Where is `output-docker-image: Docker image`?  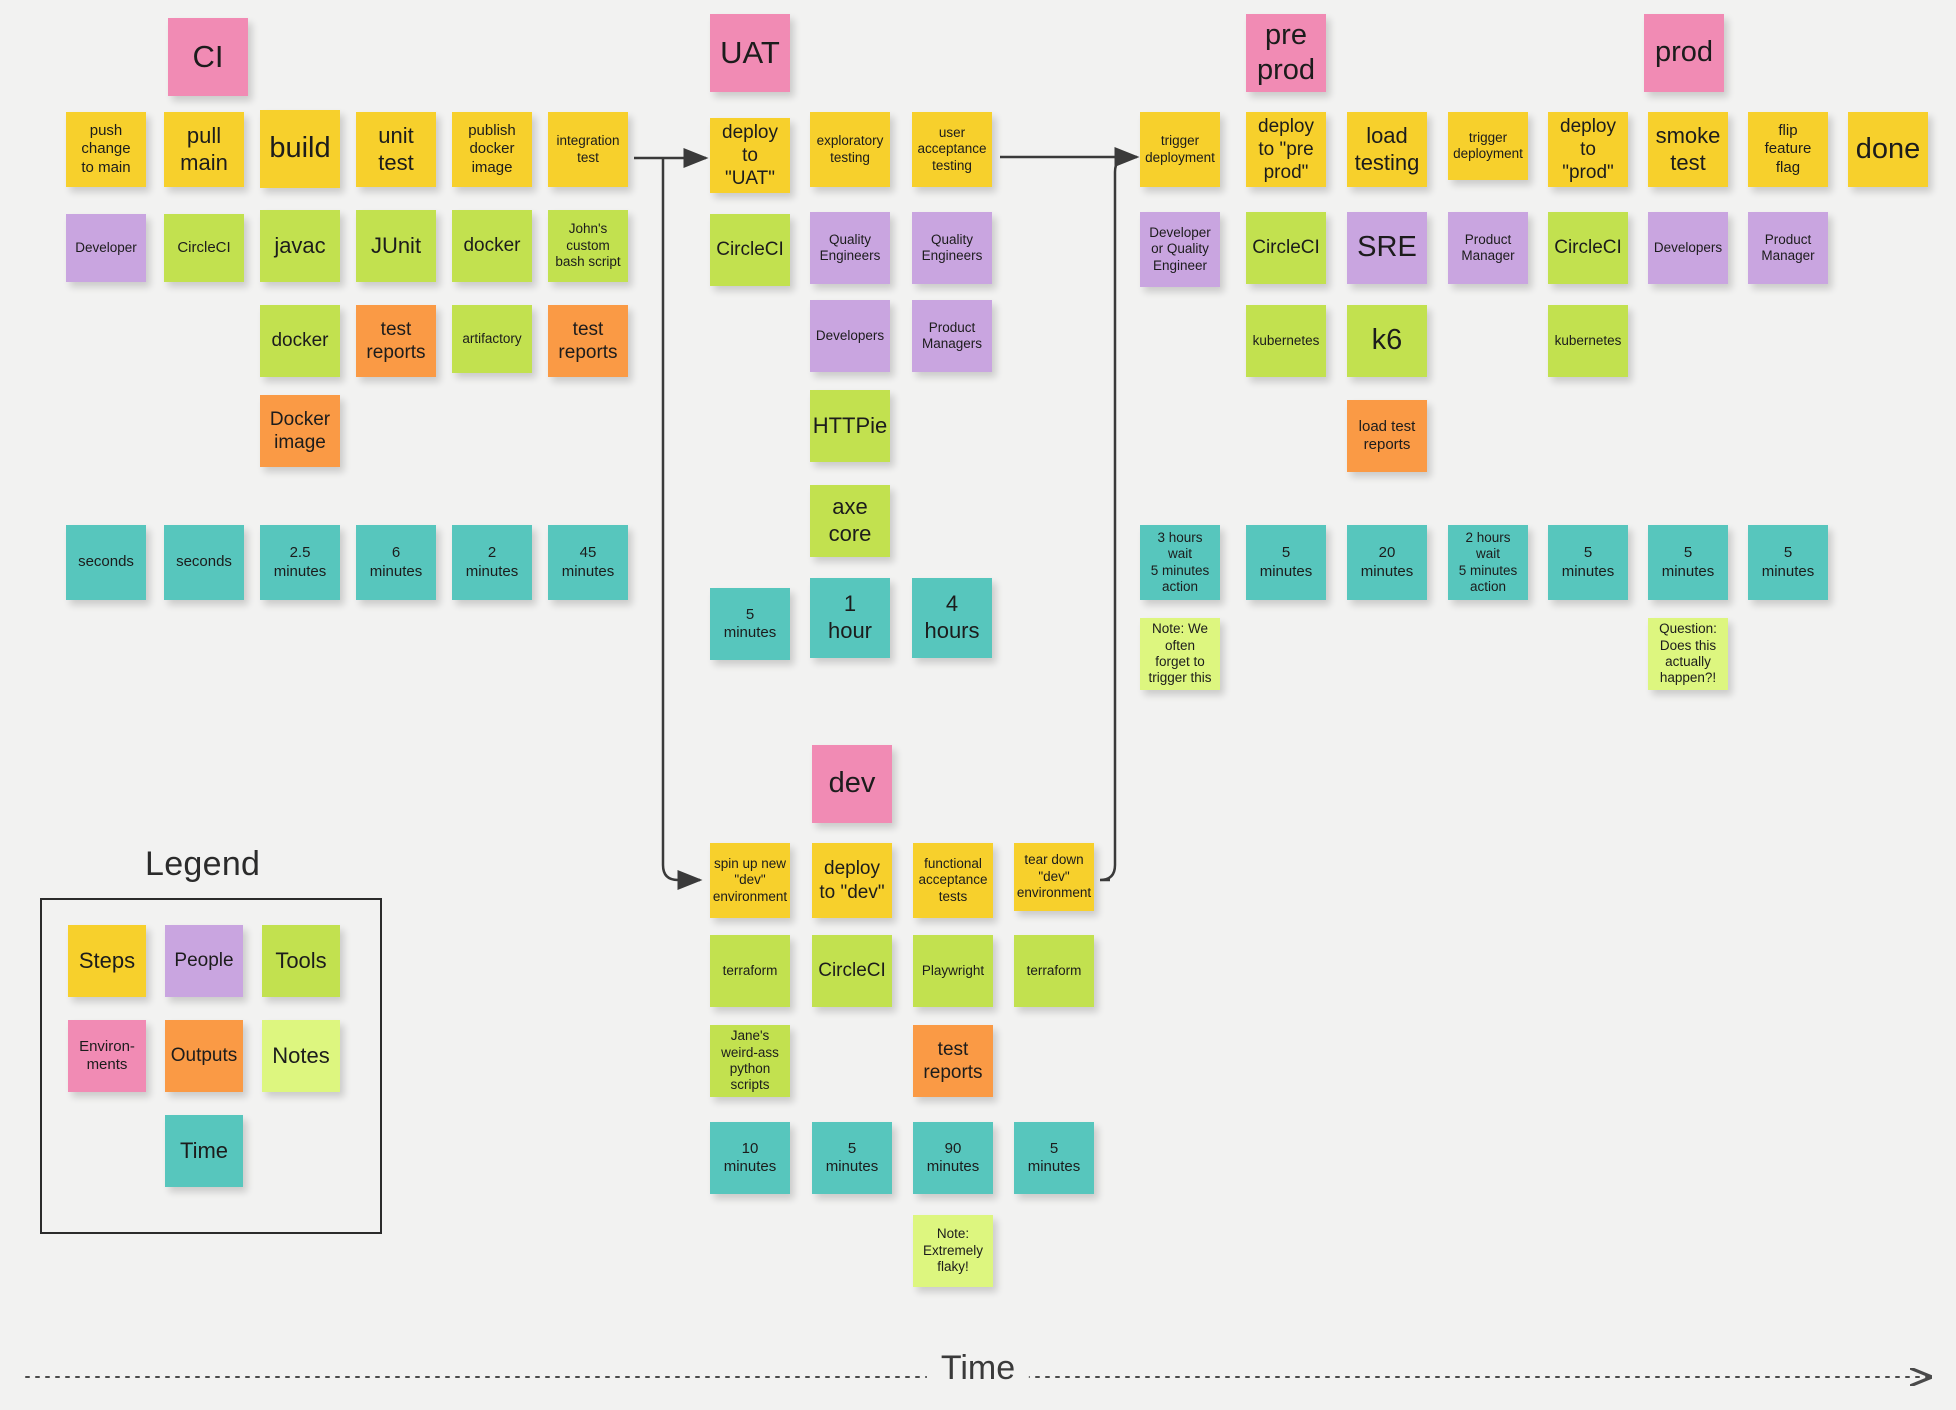 output-docker-image: Docker image is located at coordinates (300, 431).